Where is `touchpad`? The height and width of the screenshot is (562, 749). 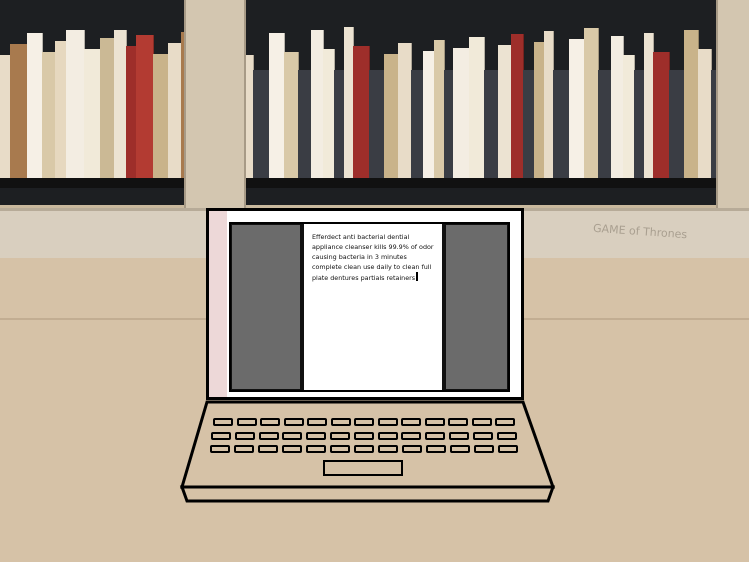
touchpad is located at coordinates (363, 468).